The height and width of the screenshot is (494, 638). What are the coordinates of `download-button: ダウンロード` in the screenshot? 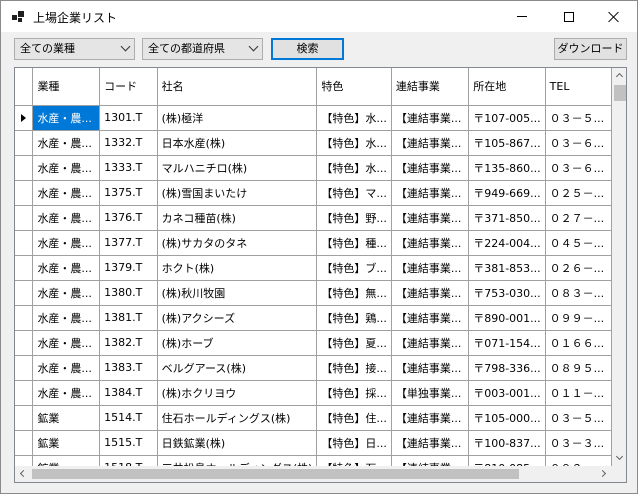 It's located at (590, 49).